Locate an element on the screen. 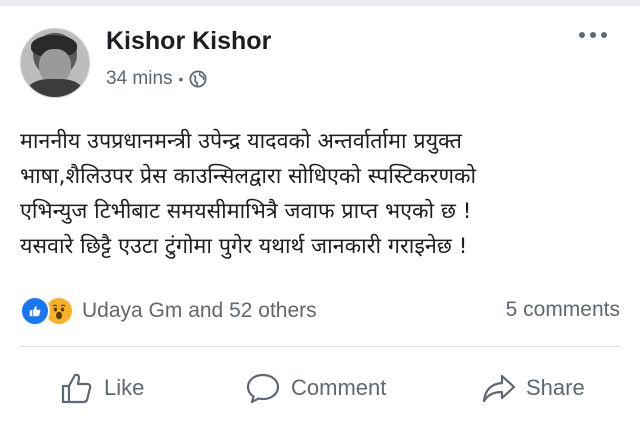 This screenshot has width=640, height=427. post-meta: 34 mins • is located at coordinates (156, 79).